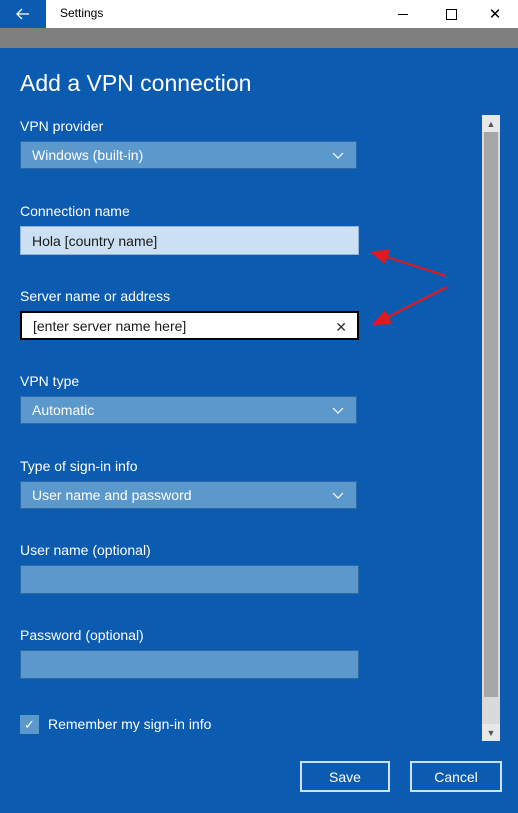 The height and width of the screenshot is (813, 518). I want to click on header-strip, so click(259, 38).